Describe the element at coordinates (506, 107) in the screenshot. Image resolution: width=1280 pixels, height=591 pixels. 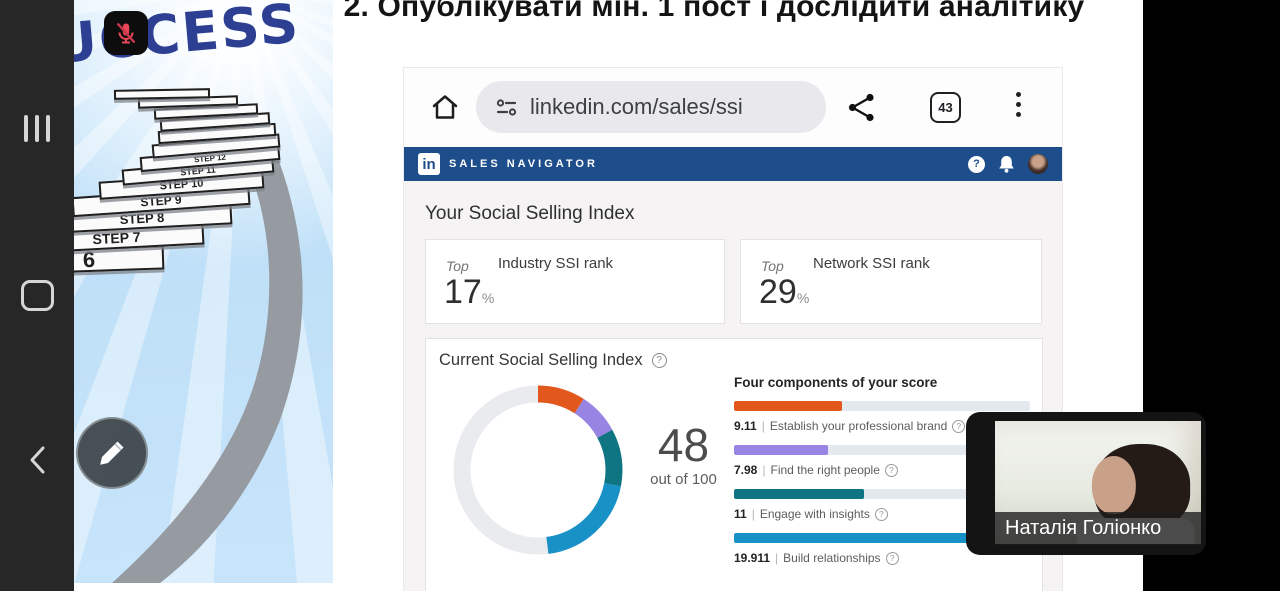
I see `site-controls-icon` at that location.